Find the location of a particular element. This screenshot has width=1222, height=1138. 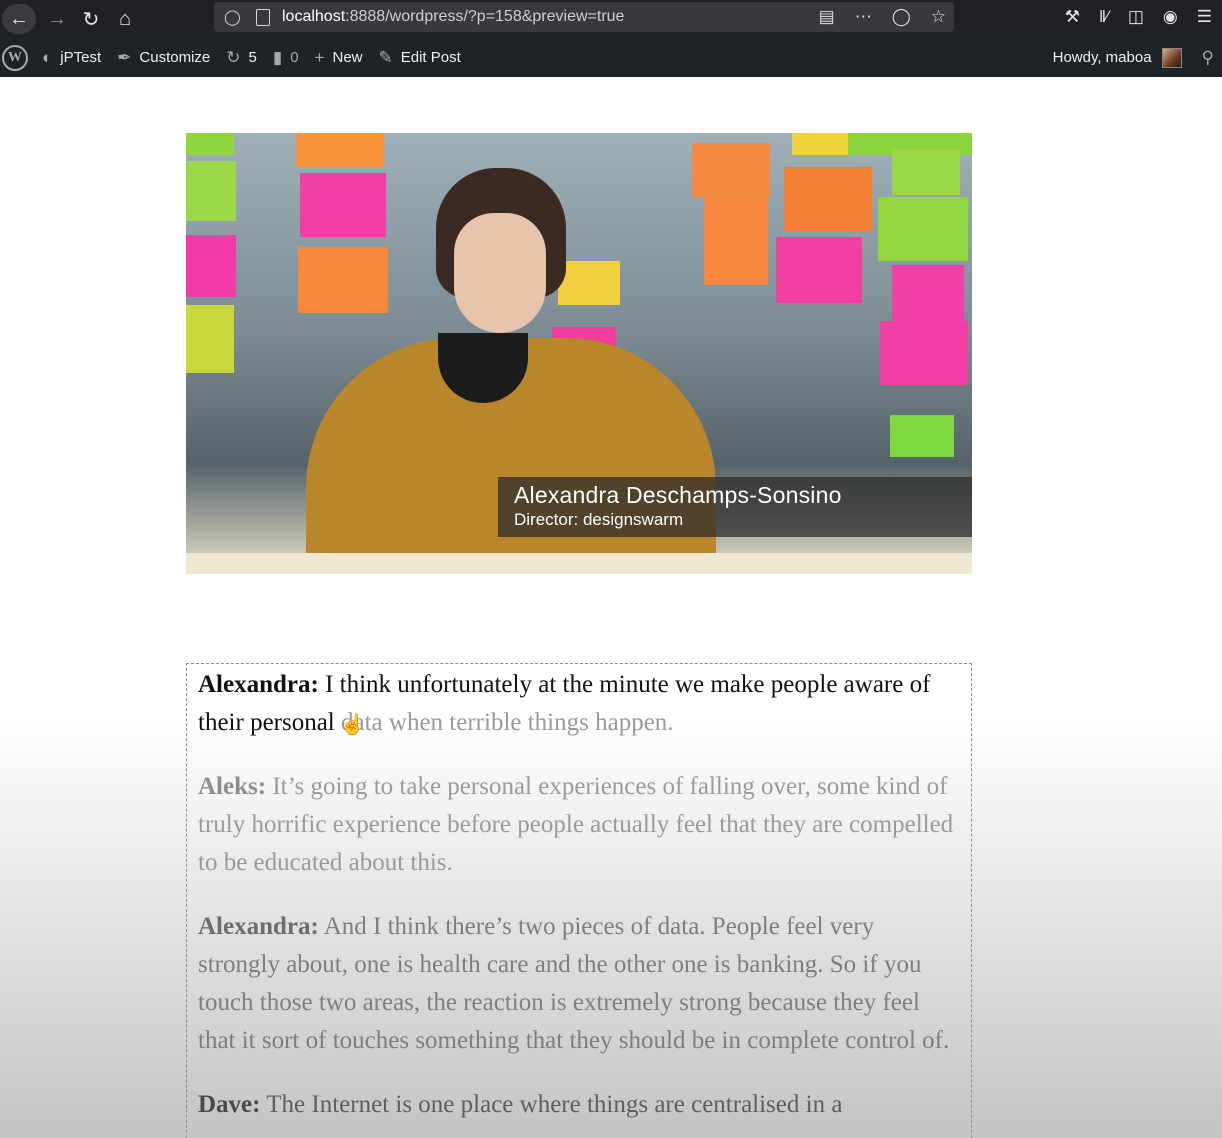

url-path: :8888/wordpress/?p=158&preview=true is located at coordinates (485, 16).